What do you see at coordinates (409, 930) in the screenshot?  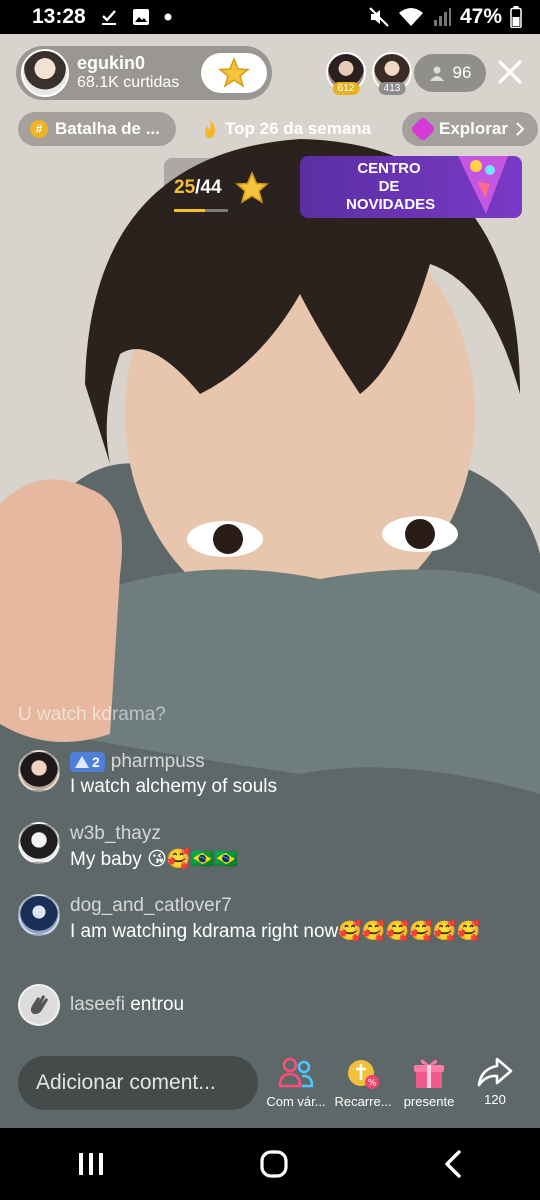 I see `chat-emoji: 🥰🥰🥰🥰🥰🥰` at bounding box center [409, 930].